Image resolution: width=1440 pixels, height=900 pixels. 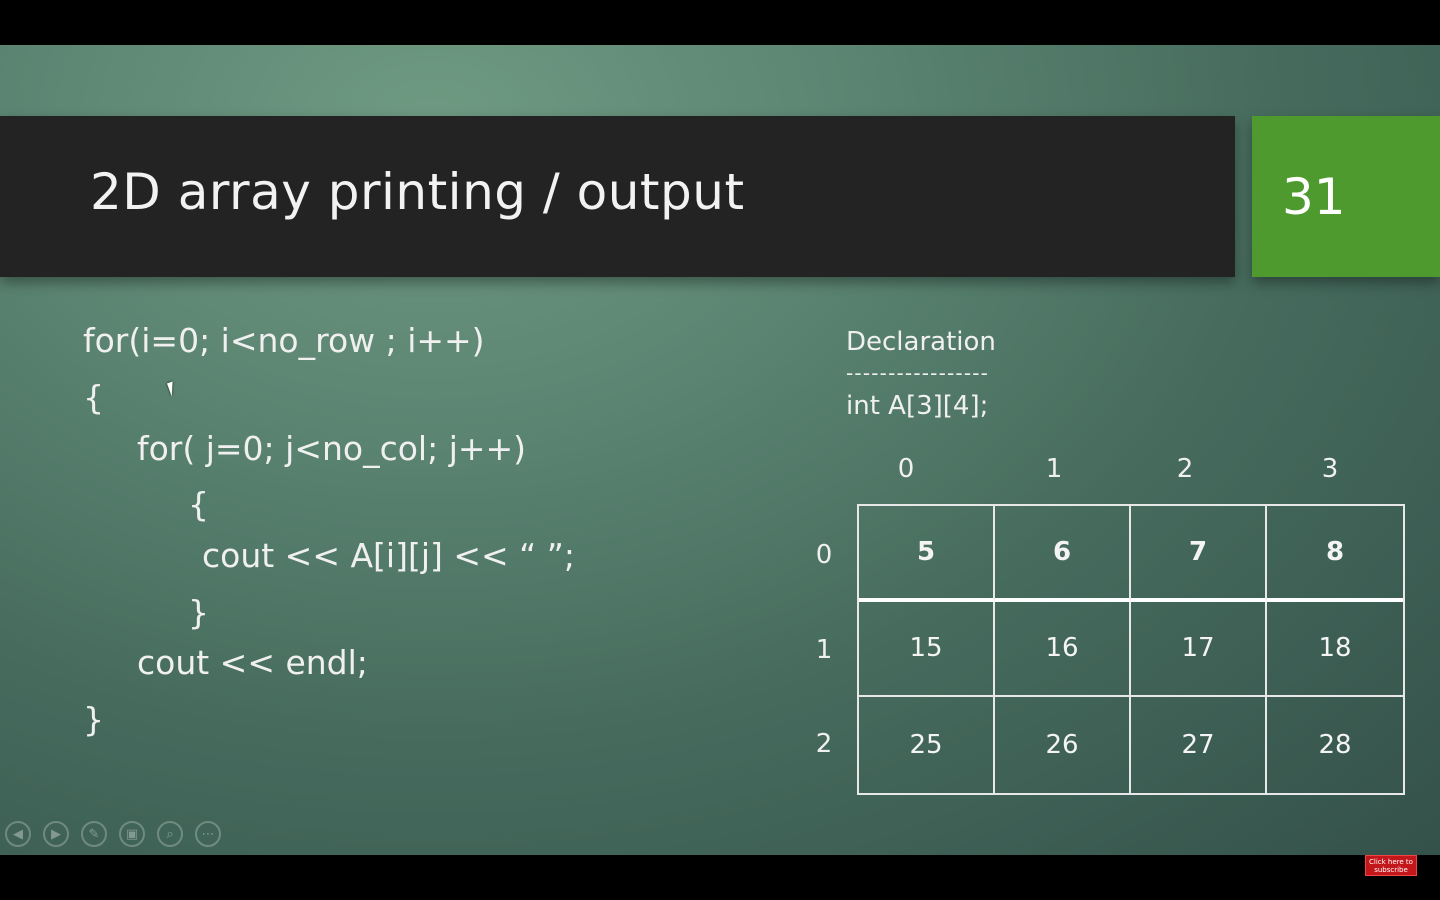 I want to click on row-index: 1, so click(x=824, y=650).